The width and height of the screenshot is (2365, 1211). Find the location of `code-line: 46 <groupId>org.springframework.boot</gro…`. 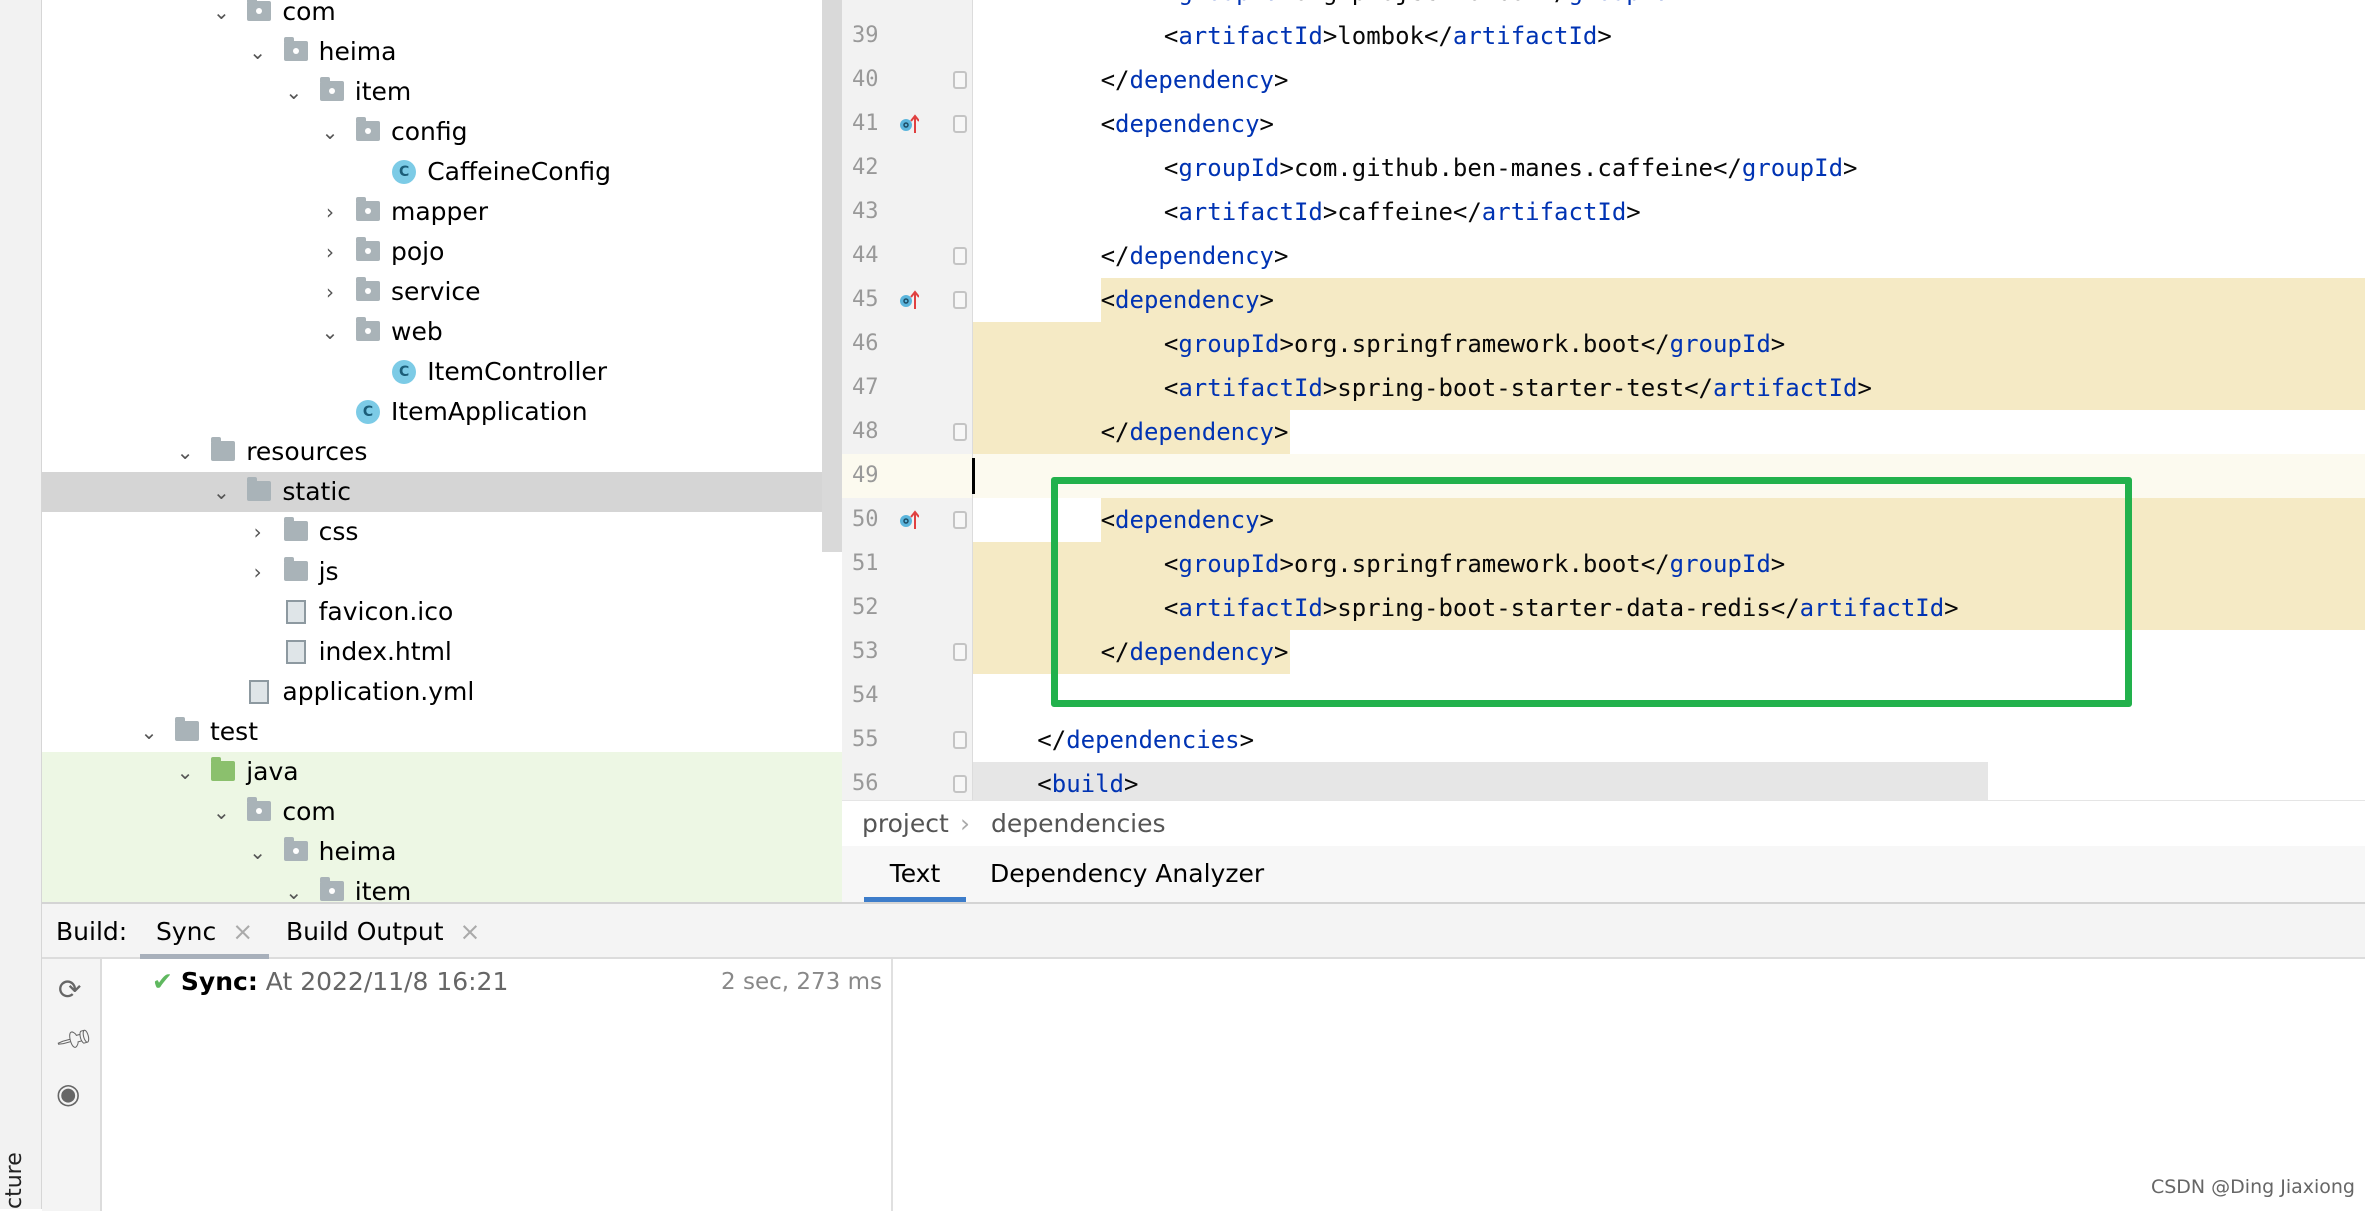

code-line: 46 <groupId>org.springframework.boot</gro… is located at coordinates (1603, 344).